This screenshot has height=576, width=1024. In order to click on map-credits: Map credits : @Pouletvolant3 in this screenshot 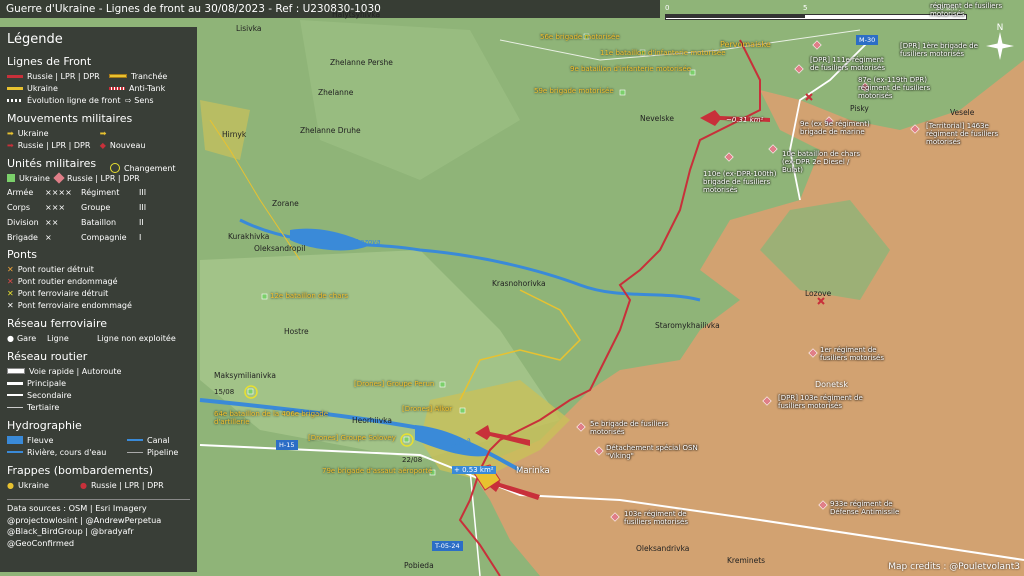, I will do `click(954, 567)`.